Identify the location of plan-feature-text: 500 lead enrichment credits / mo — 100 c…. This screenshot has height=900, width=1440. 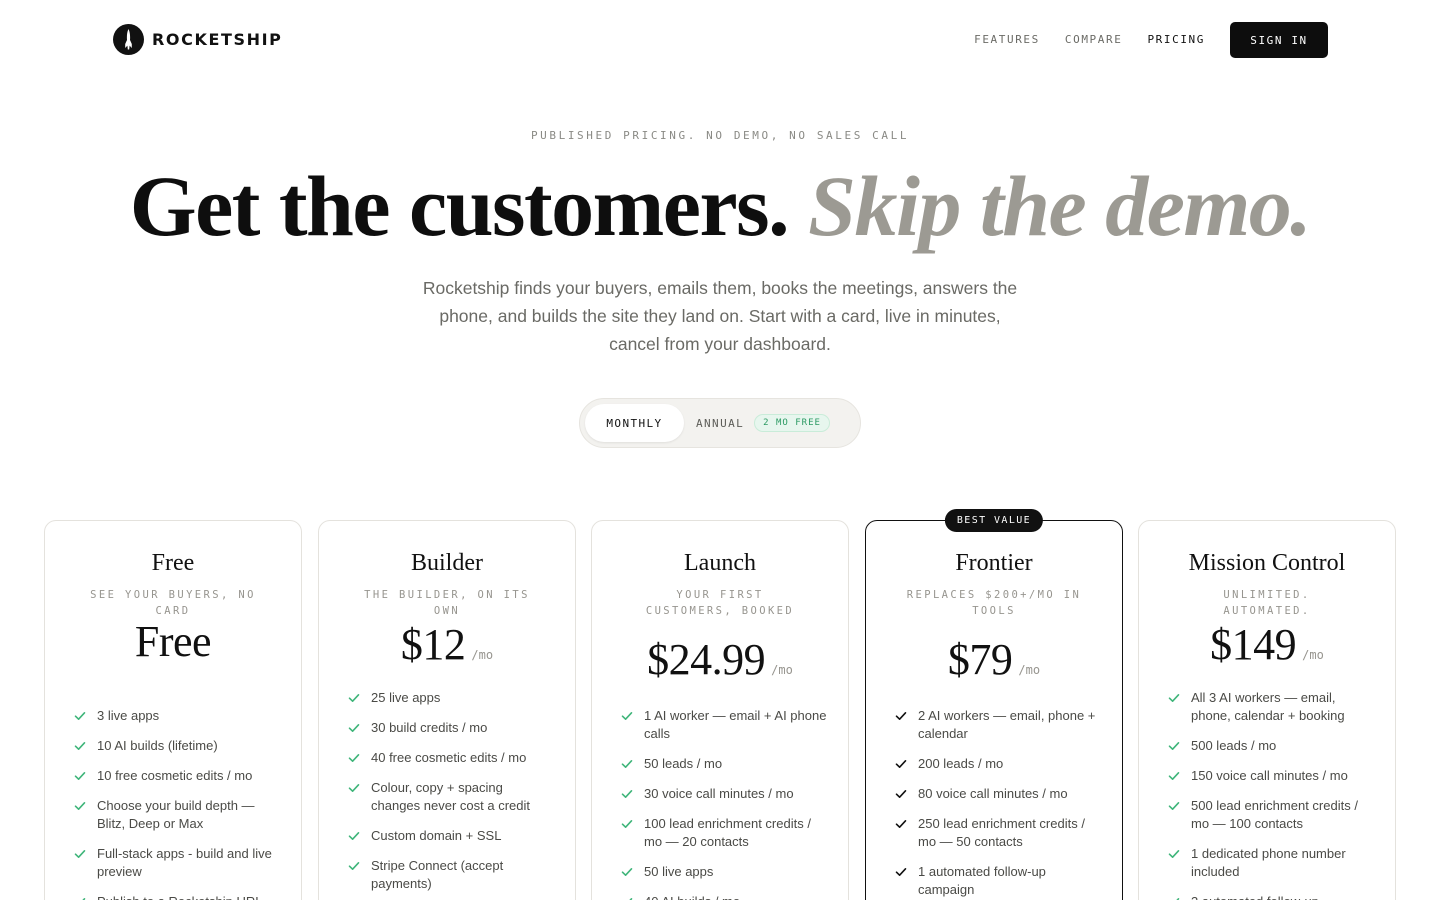
(1274, 814).